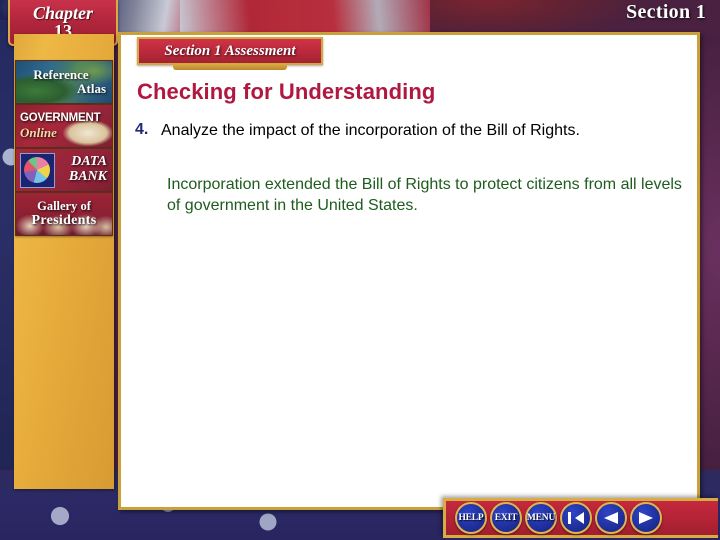 Image resolution: width=720 pixels, height=540 pixels. I want to click on help-button-label: HELP, so click(471, 518).